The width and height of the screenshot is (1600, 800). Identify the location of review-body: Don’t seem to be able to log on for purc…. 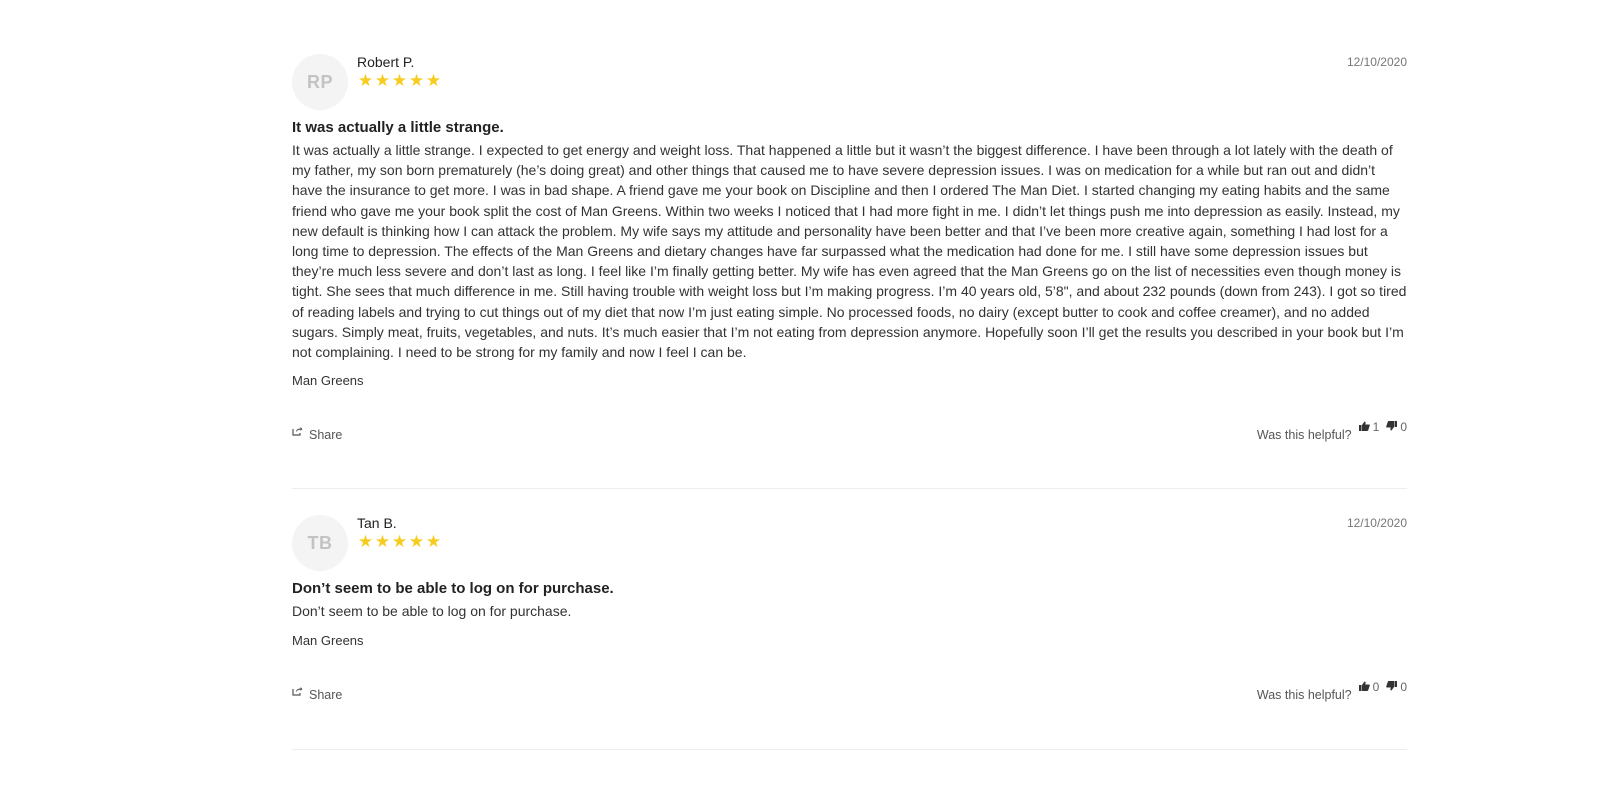
(432, 611).